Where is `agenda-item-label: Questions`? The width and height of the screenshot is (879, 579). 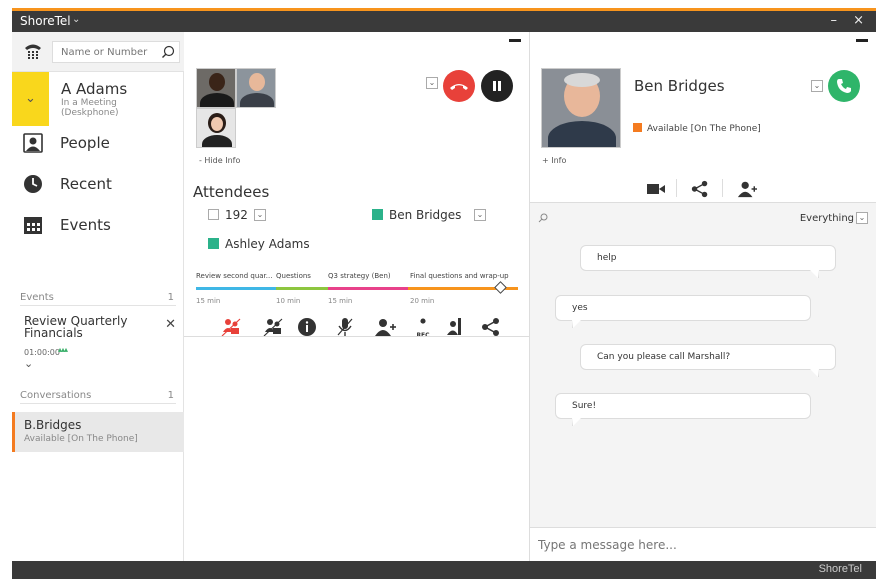 agenda-item-label: Questions is located at coordinates (293, 276).